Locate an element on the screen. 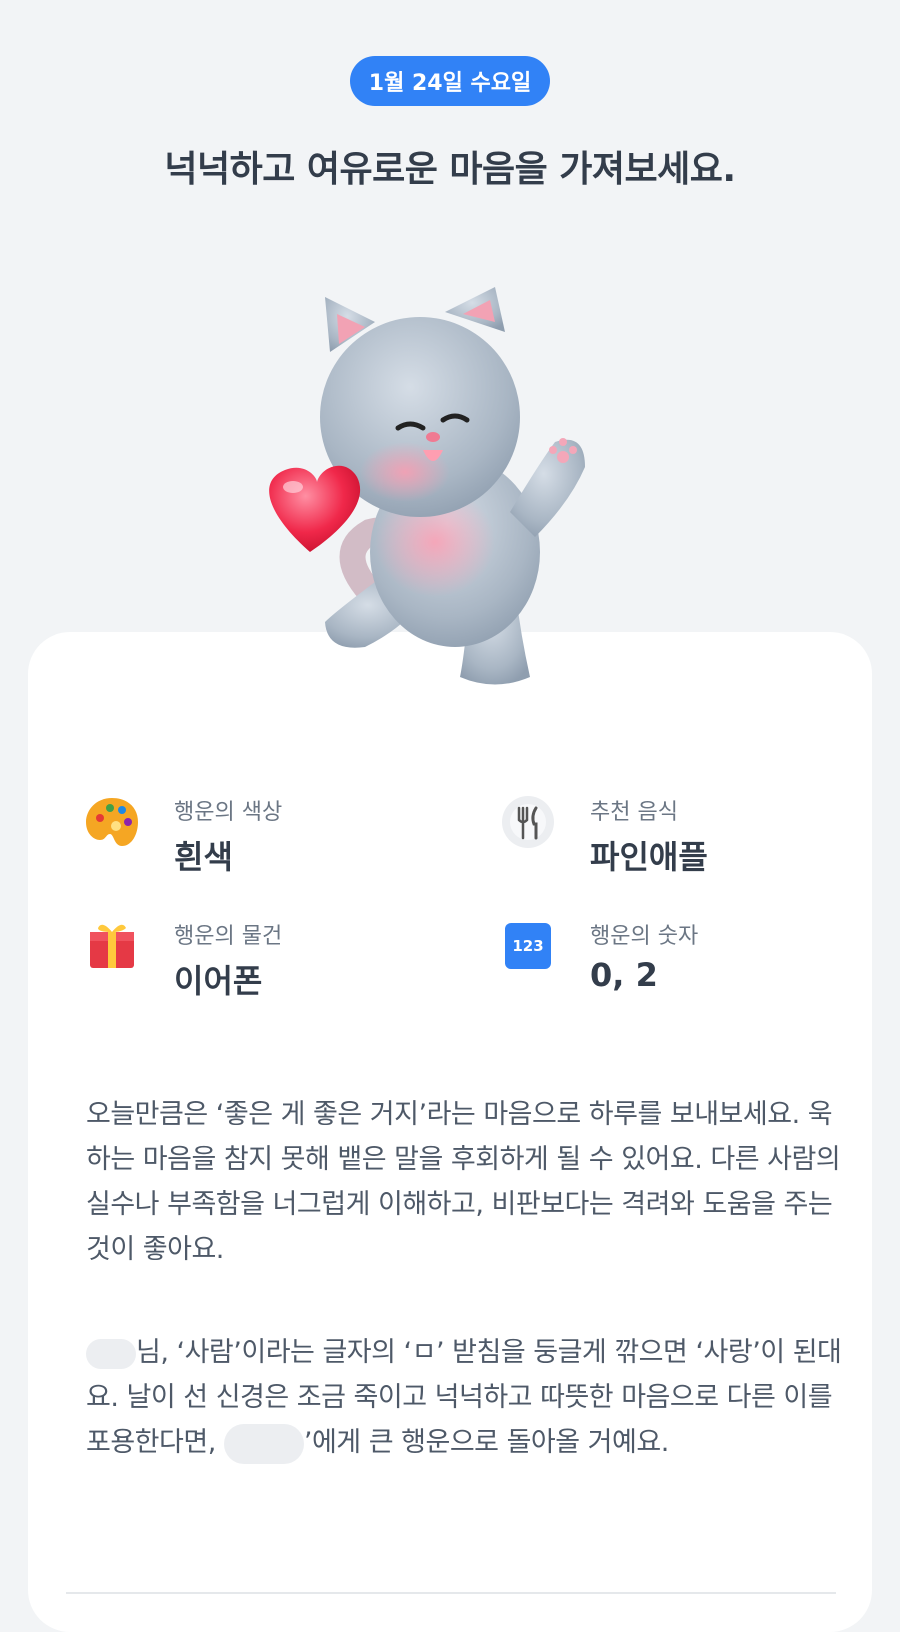 The height and width of the screenshot is (1632, 900). info-value: 이어폰 is located at coordinates (218, 981).